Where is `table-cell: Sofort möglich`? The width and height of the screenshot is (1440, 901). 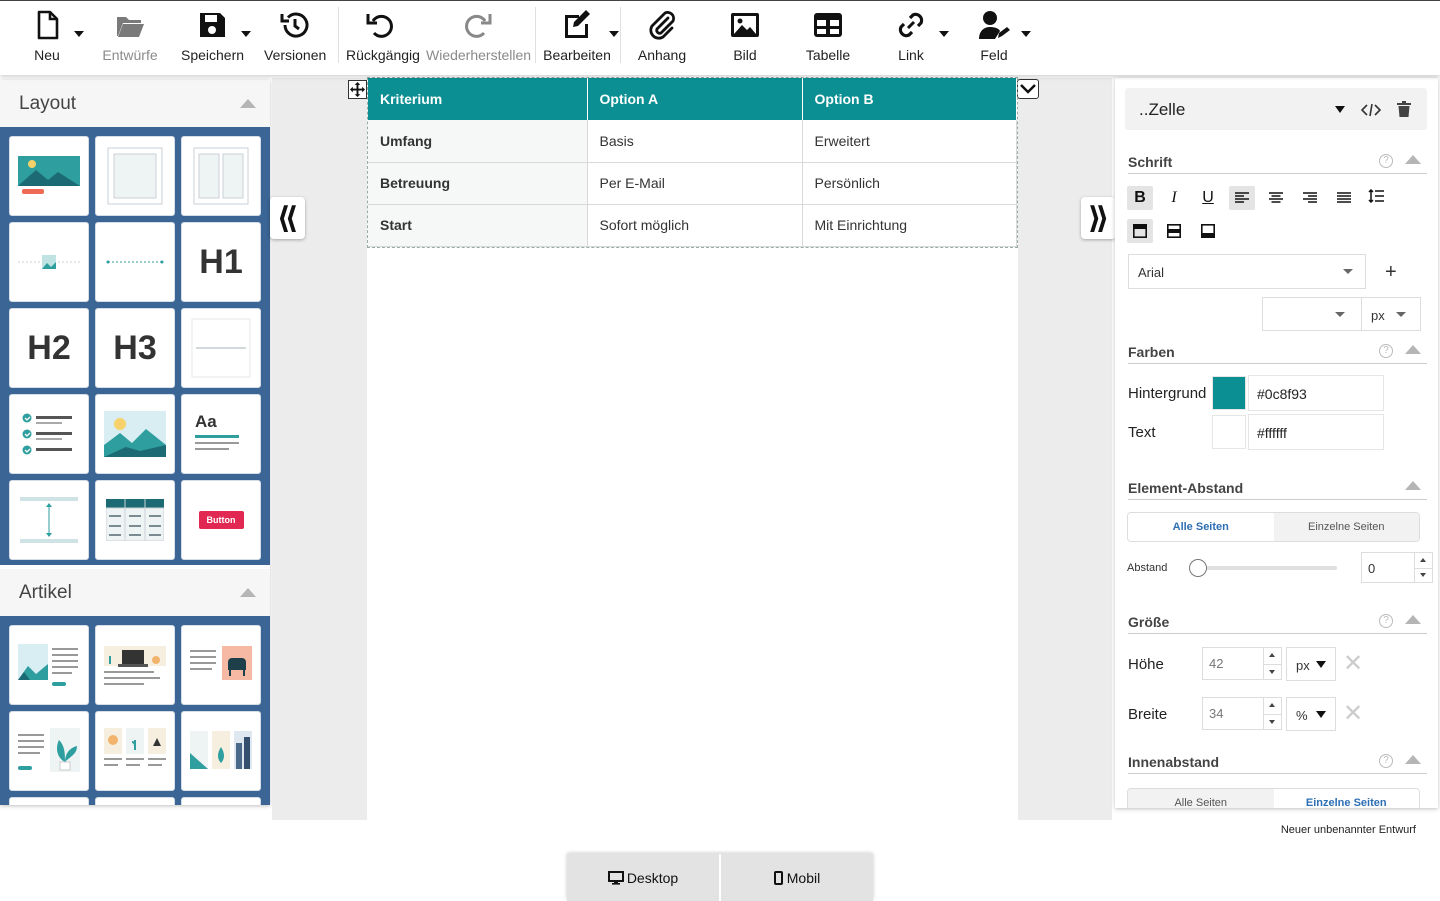
table-cell: Sofort möglich is located at coordinates (695, 225).